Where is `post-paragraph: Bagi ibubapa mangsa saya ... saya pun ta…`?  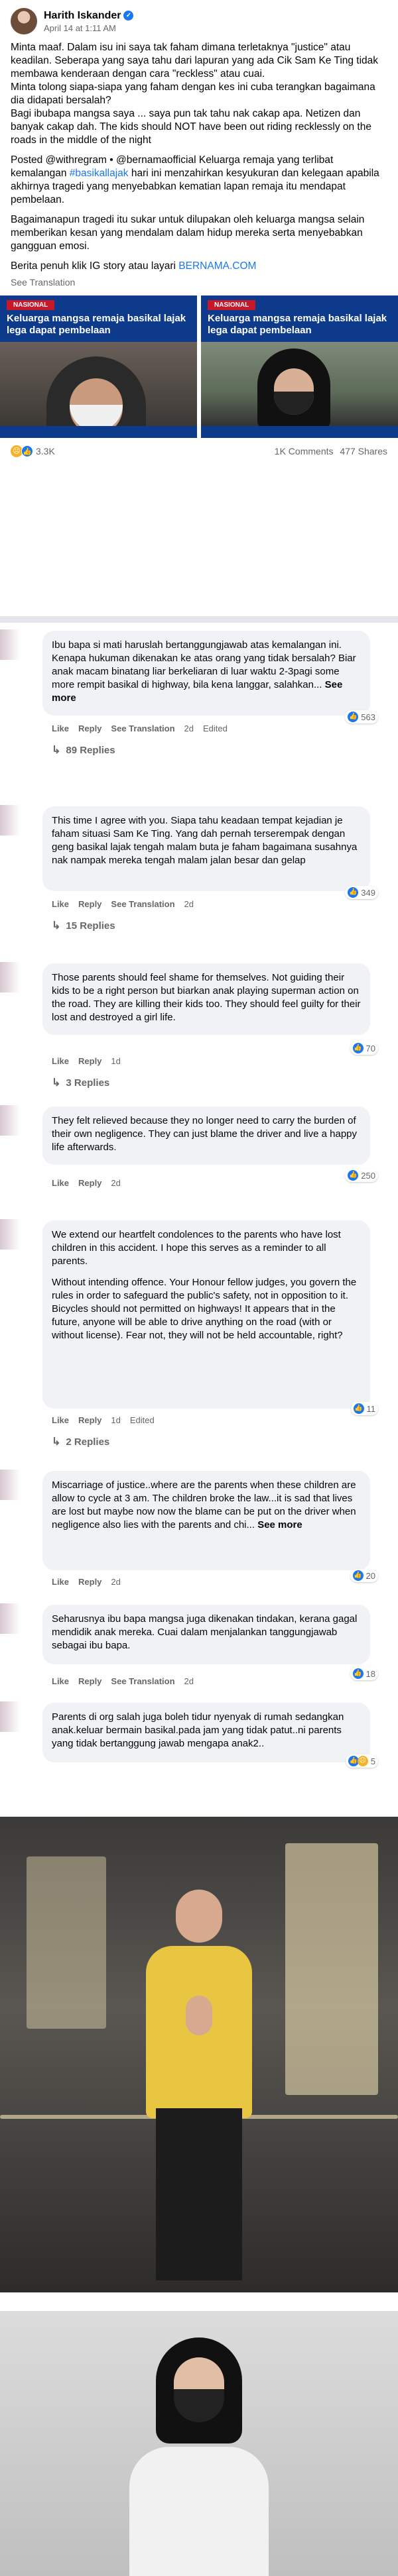
post-paragraph: Bagi ibubapa mangsa saya ... saya pun ta… is located at coordinates (191, 127).